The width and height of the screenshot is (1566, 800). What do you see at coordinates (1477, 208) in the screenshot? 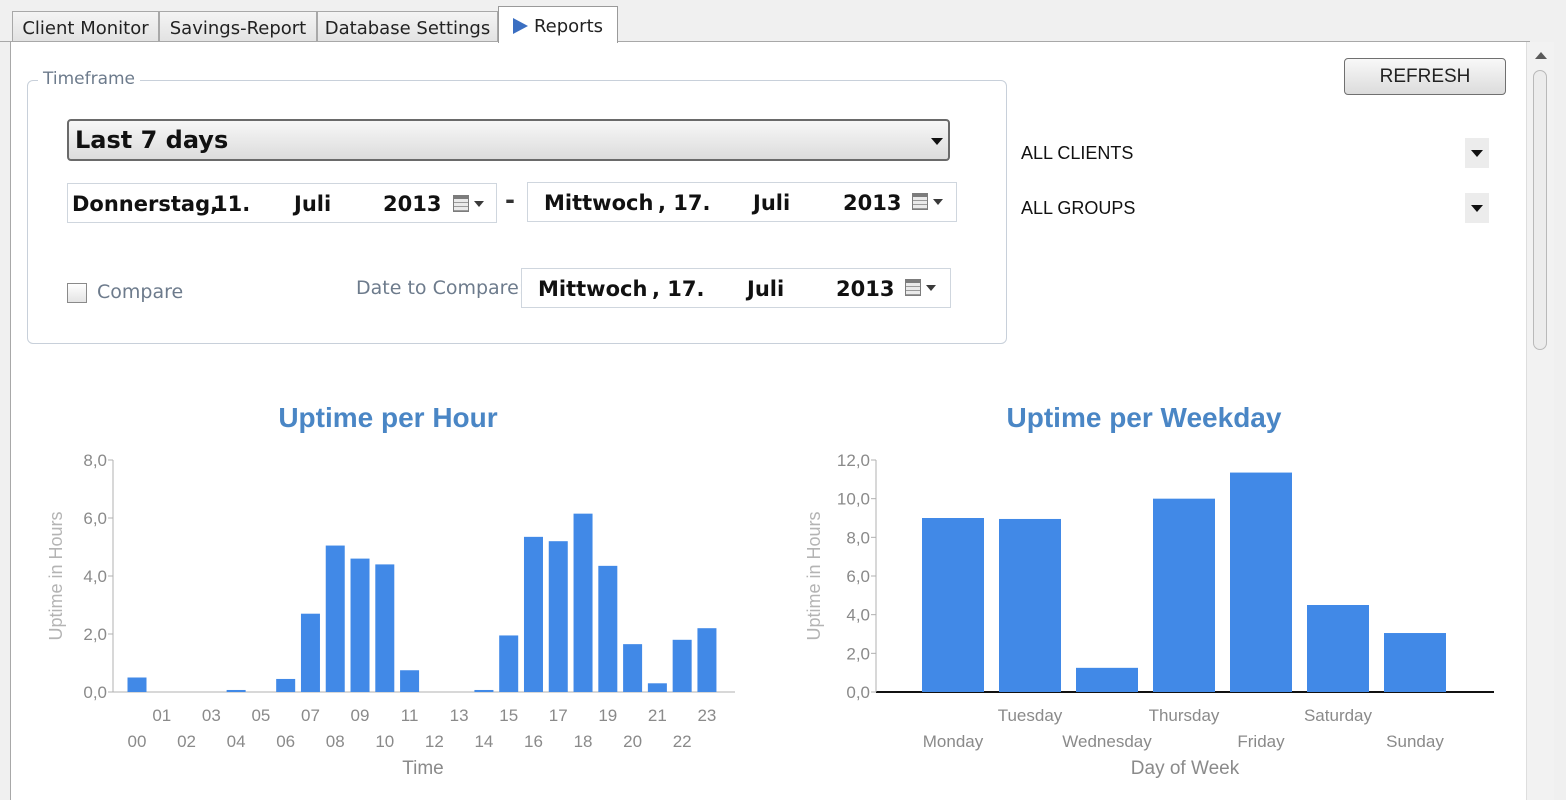
I see `groups-filter-dropdown` at bounding box center [1477, 208].